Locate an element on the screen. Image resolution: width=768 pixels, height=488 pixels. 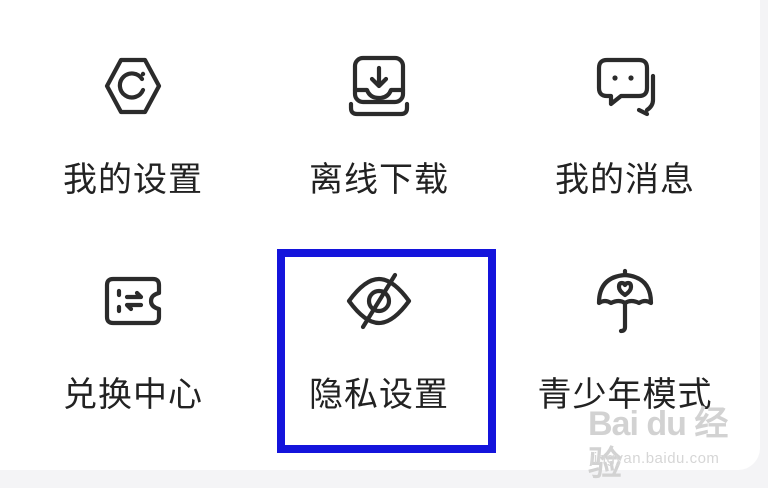
menu-item-my-messages: 我的消息 is located at coordinates (625, 100).